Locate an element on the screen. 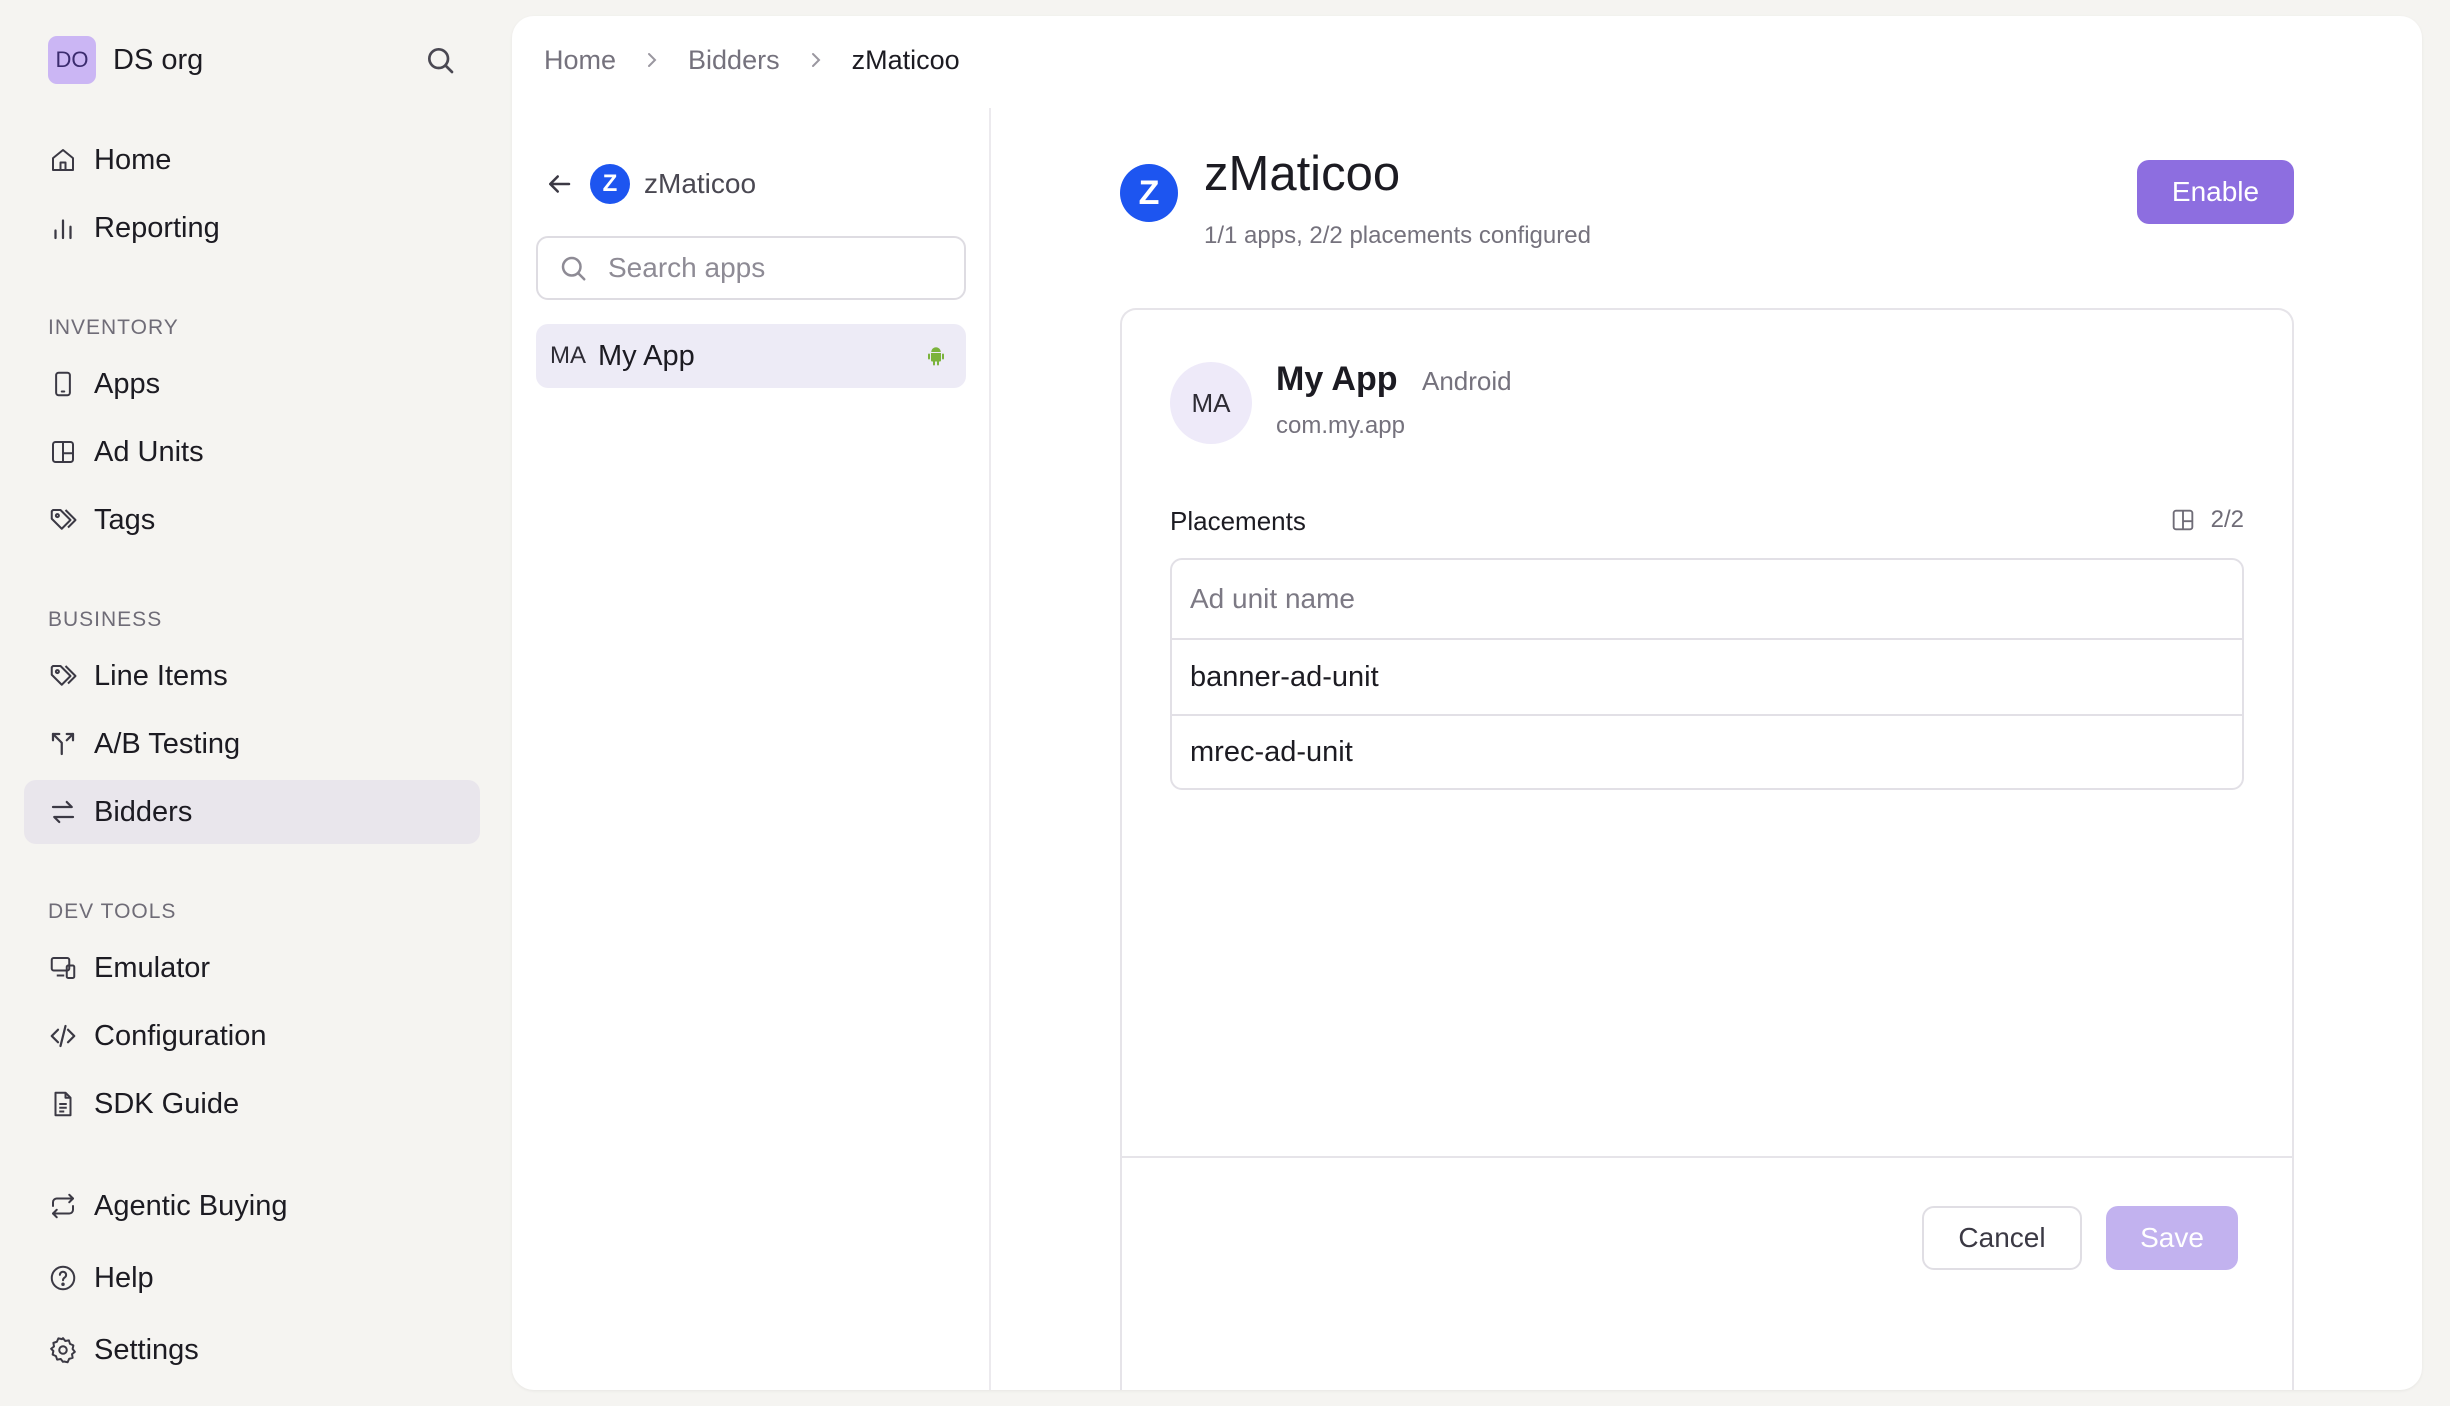 The height and width of the screenshot is (1406, 2450). placements-count: 2/2 is located at coordinates (2206, 520).